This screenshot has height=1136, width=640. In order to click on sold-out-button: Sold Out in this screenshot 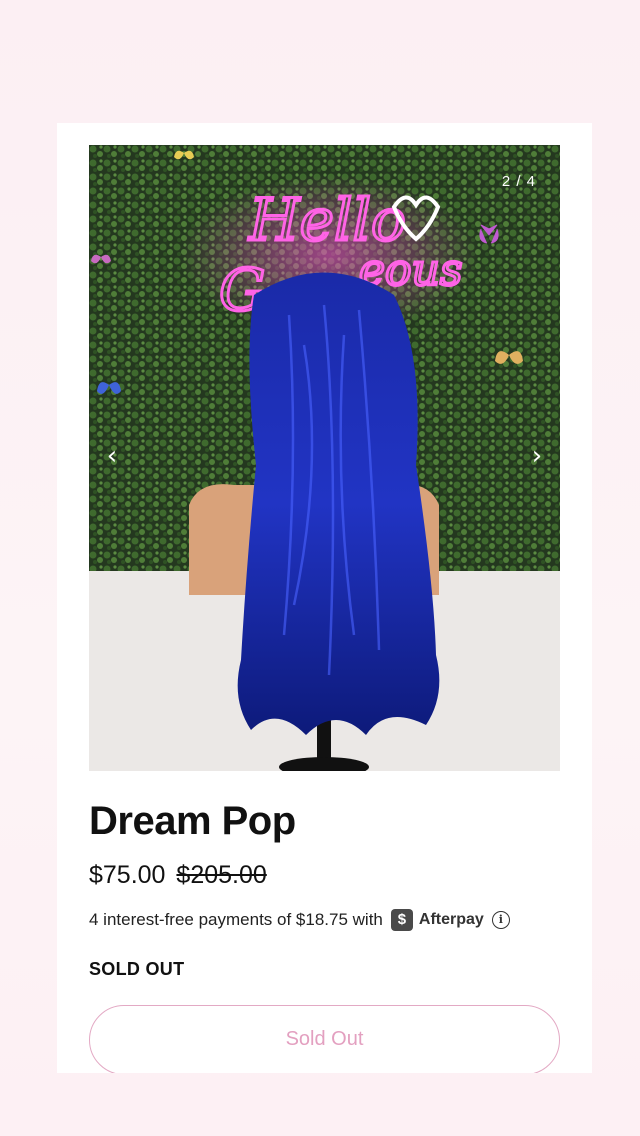, I will do `click(324, 1039)`.